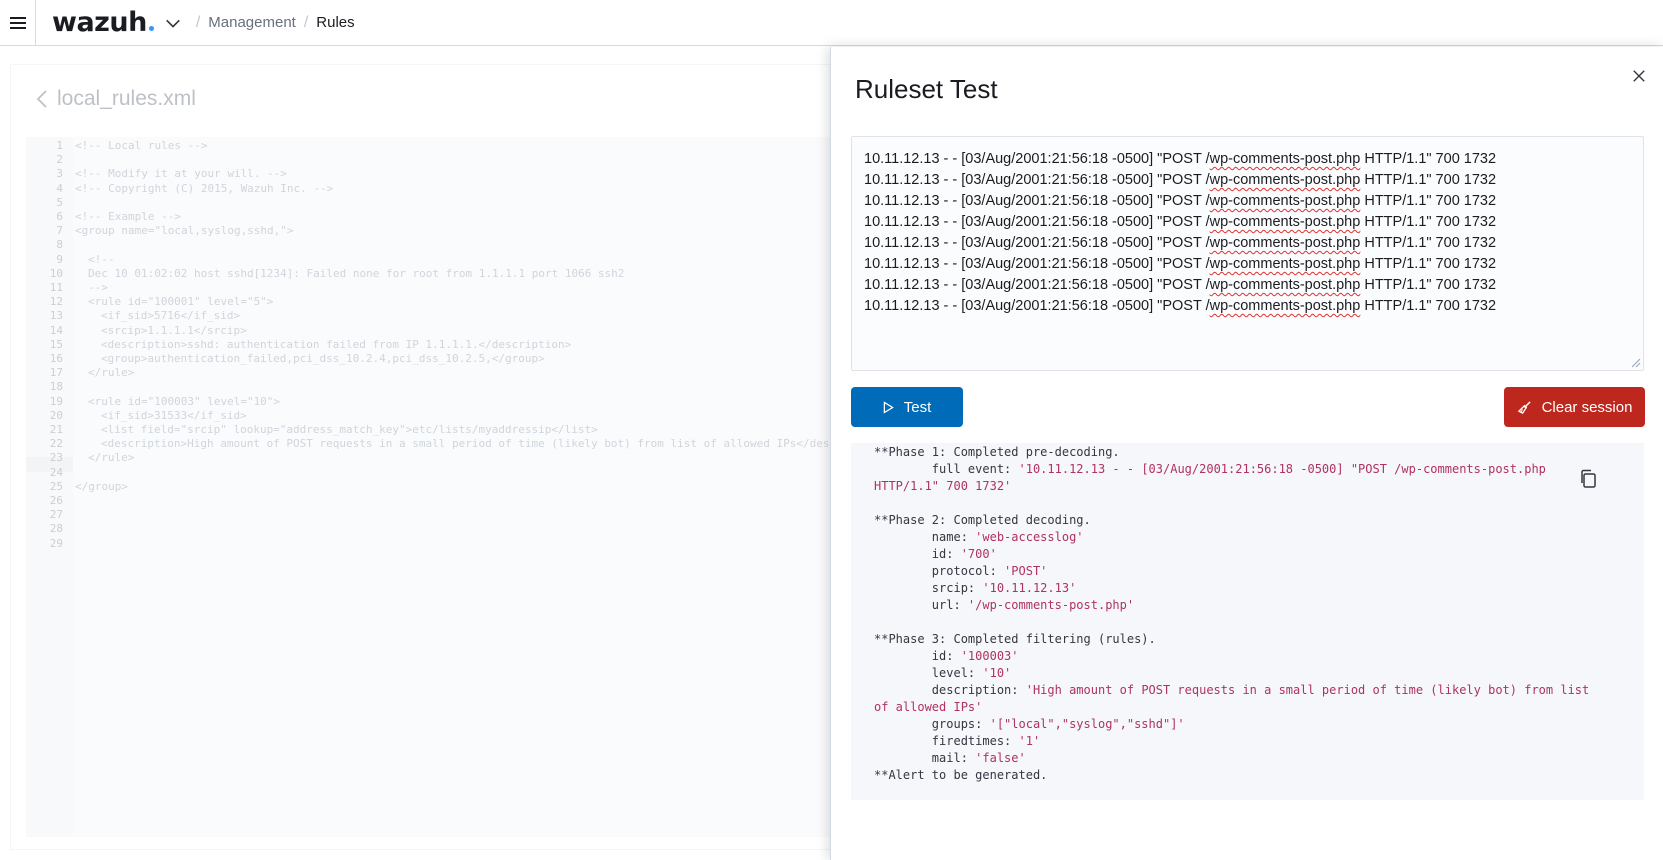 The height and width of the screenshot is (860, 1663). I want to click on output-field-id: id: '700', so click(935, 554).